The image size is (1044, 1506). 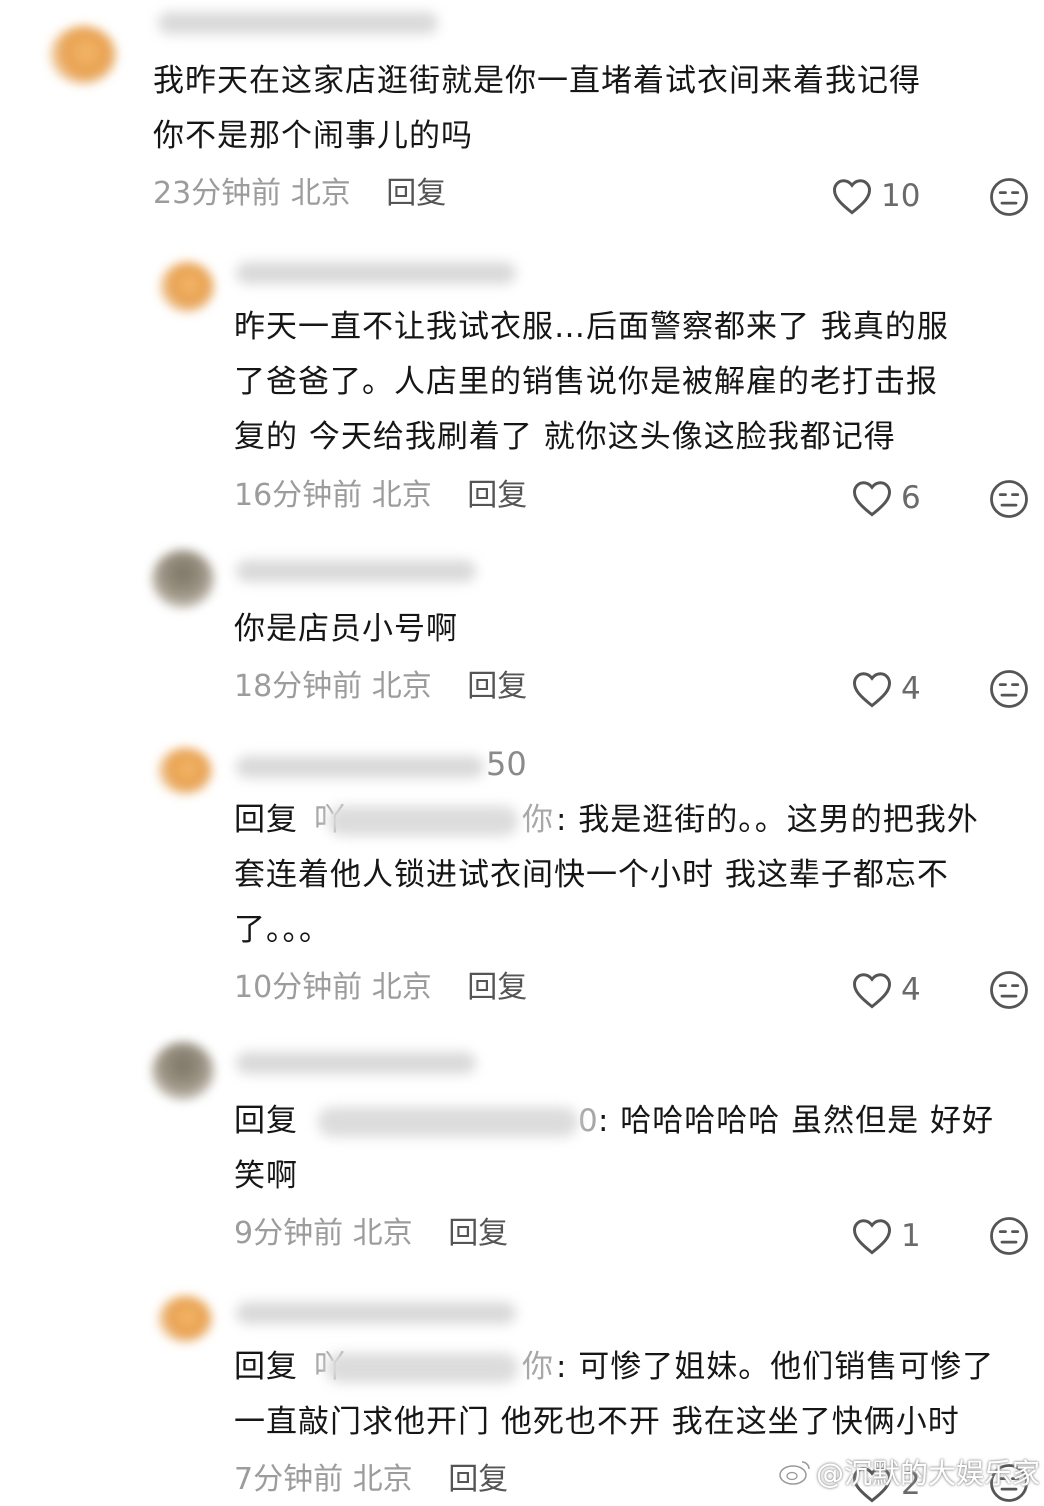 I want to click on weibo-logo-icon, so click(x=794, y=1473).